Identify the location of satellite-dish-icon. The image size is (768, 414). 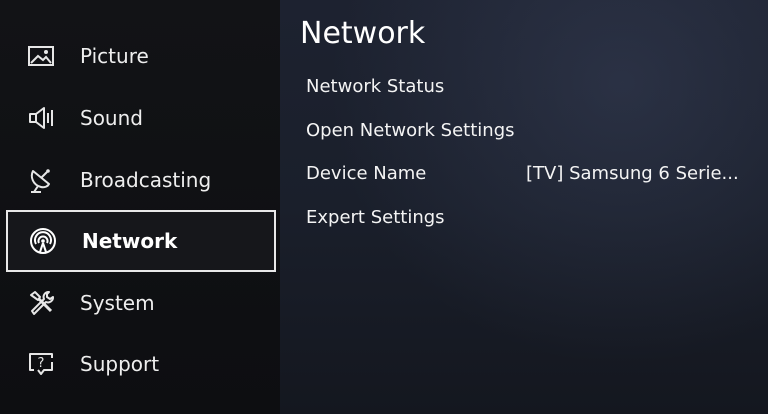
(41, 180).